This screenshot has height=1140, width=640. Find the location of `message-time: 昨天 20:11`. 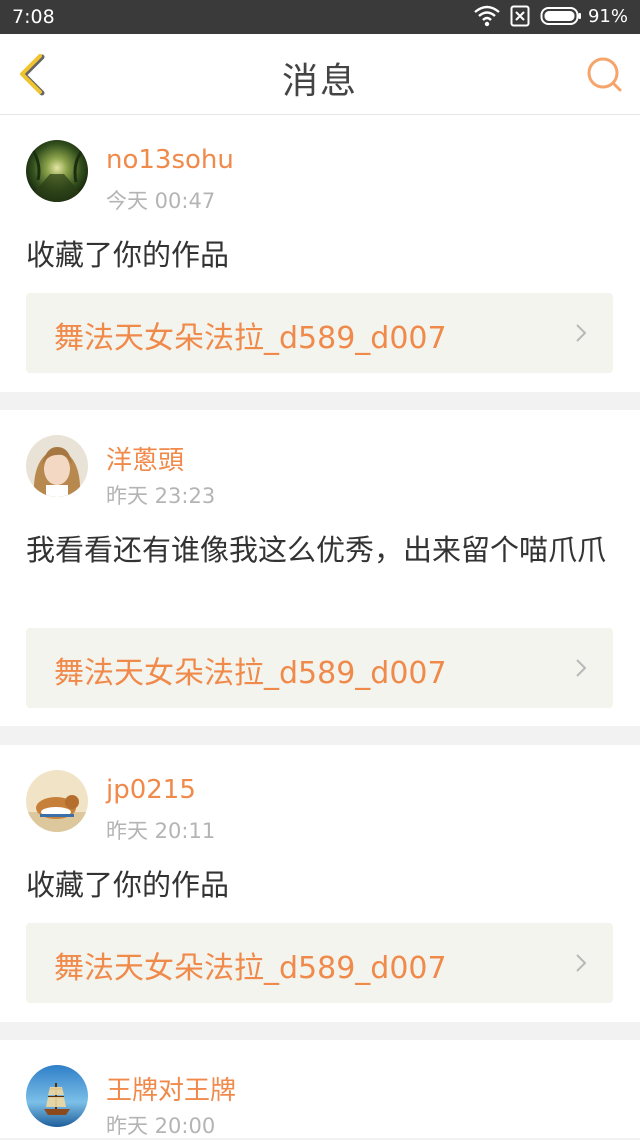

message-time: 昨天 20:11 is located at coordinates (161, 831).